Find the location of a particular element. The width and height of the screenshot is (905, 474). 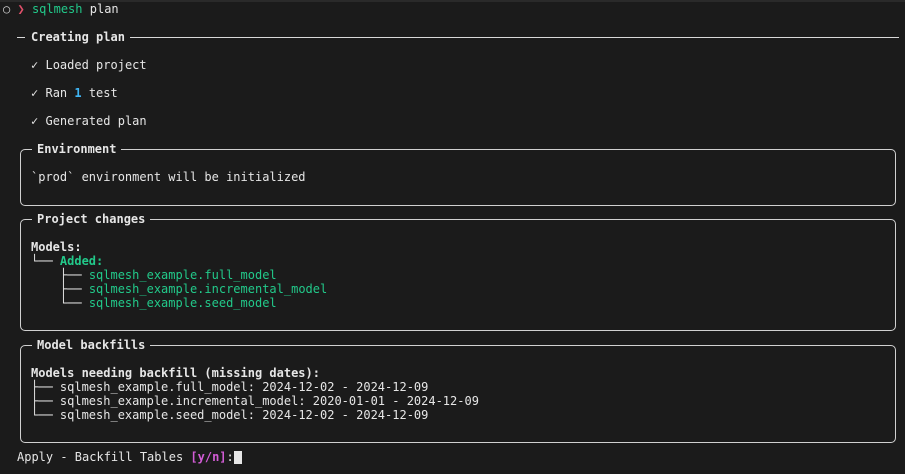

added-model-name: sqlmesh_example.incremental_model is located at coordinates (208, 289).